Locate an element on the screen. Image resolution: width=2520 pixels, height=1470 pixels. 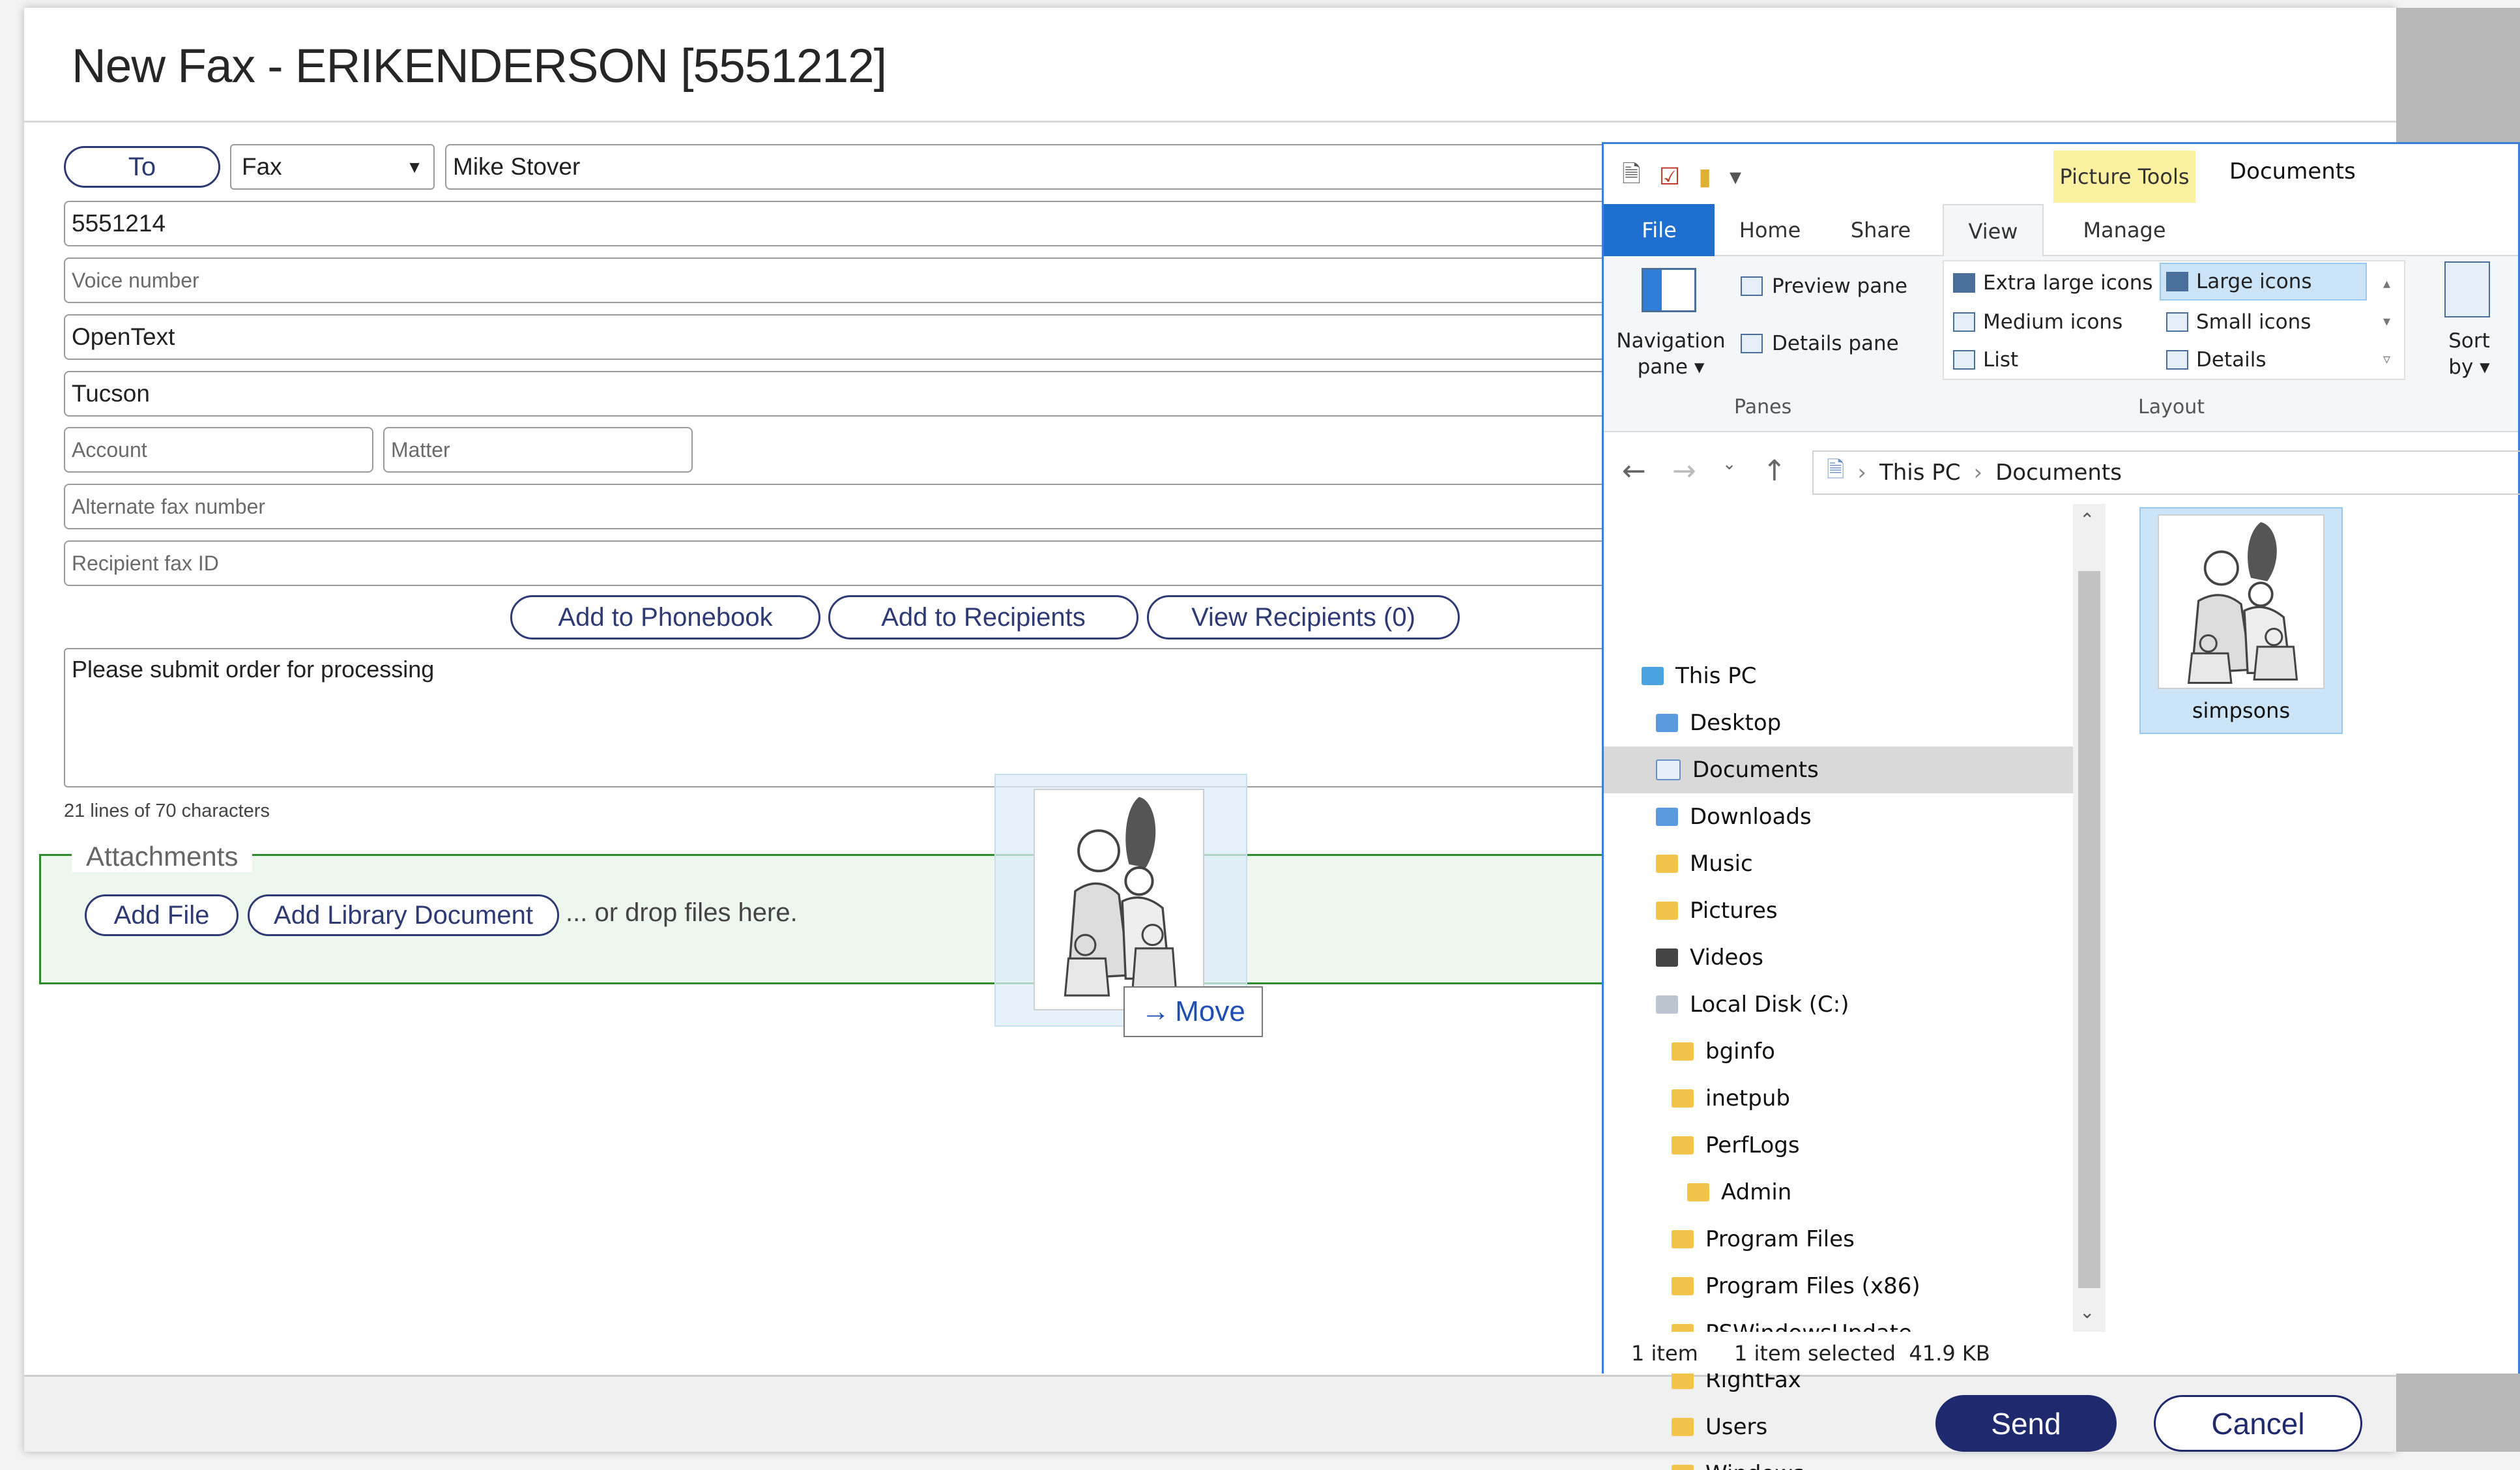
navigation-pane-icon is located at coordinates (1669, 290).